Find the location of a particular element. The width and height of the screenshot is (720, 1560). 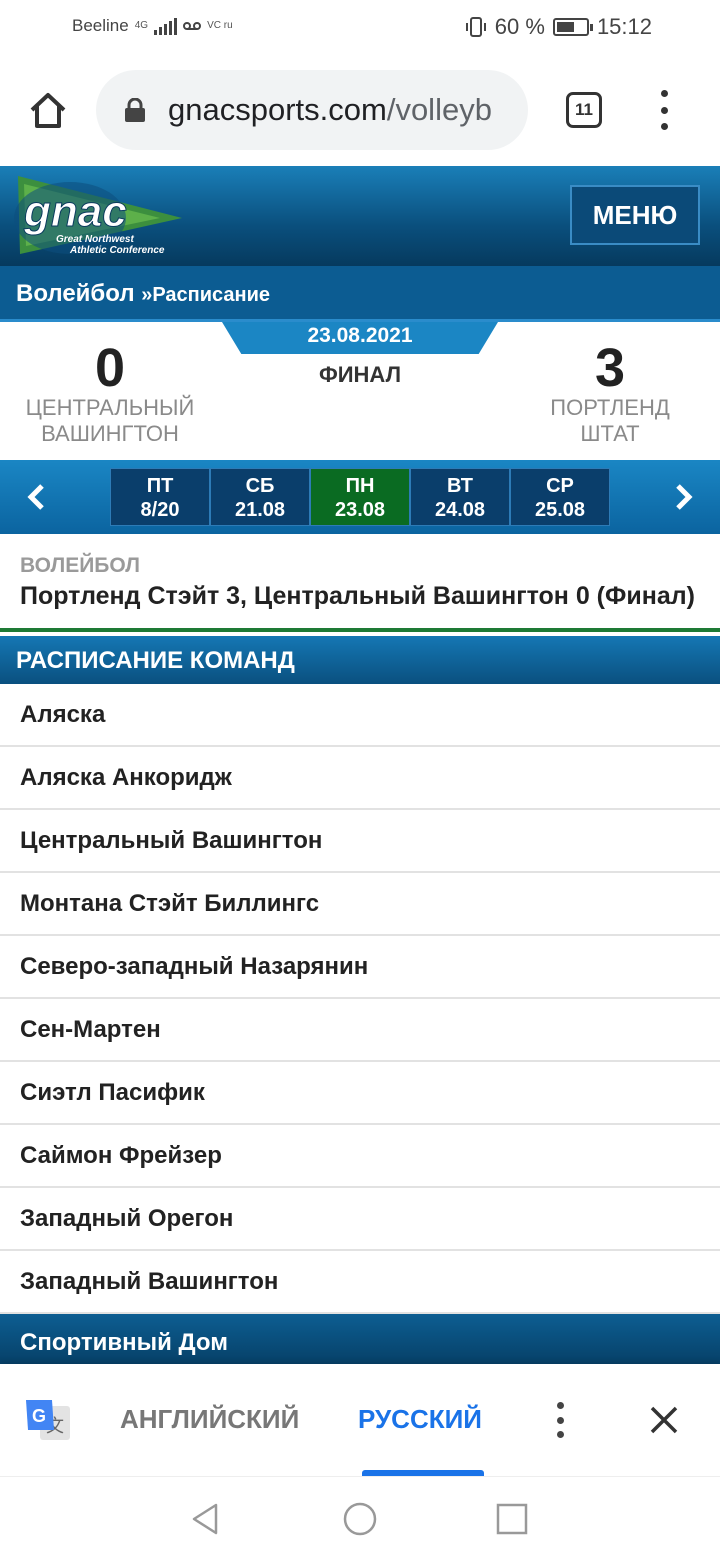

svg-text: gnac is located at coordinates (75, 211).